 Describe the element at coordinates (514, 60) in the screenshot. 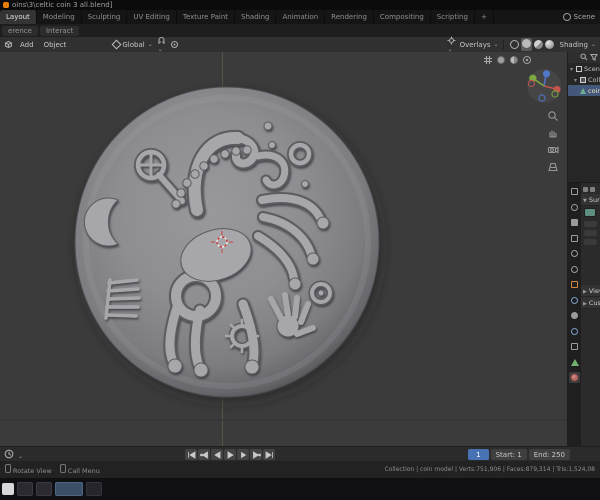

I see `shading-sphere-icon` at that location.